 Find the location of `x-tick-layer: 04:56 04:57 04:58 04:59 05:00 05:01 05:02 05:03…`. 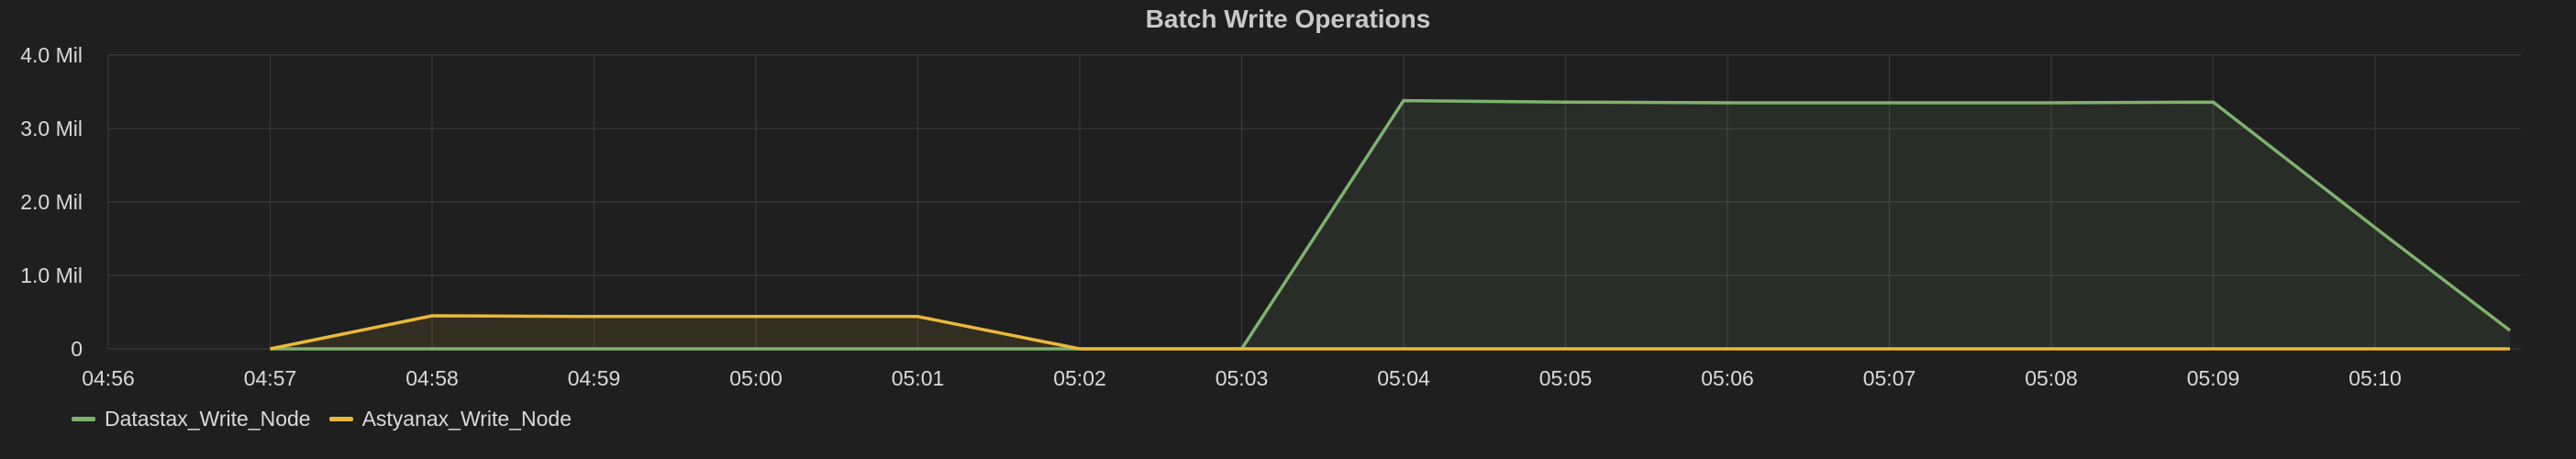

x-tick-layer: 04:56 04:57 04:58 04:59 05:00 05:01 05:02 05:03… is located at coordinates (1242, 378).